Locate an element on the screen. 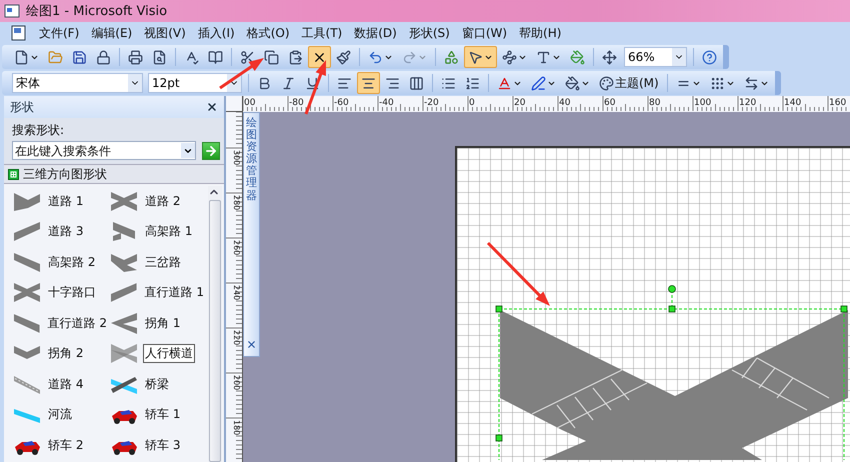 Image resolution: width=850 pixels, height=462 pixels. stencil-header: 三维方向图形状 is located at coordinates (114, 174).